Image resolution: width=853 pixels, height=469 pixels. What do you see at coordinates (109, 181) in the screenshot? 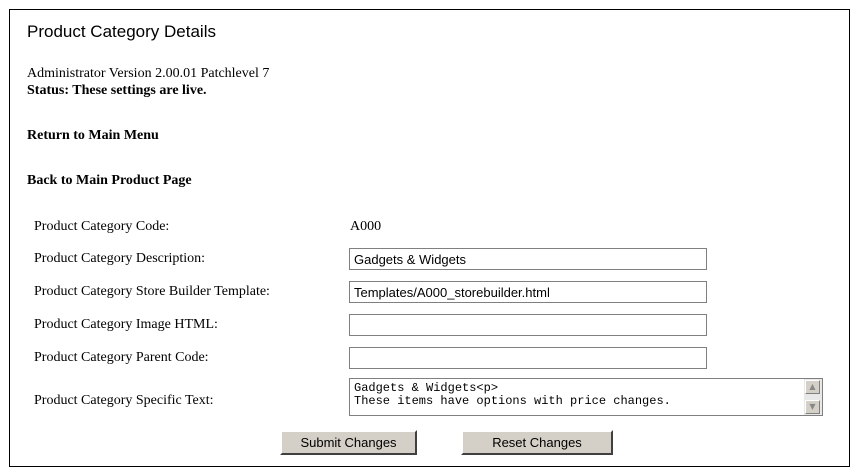
I see `back-main-product-link: Back to Main Product Page` at bounding box center [109, 181].